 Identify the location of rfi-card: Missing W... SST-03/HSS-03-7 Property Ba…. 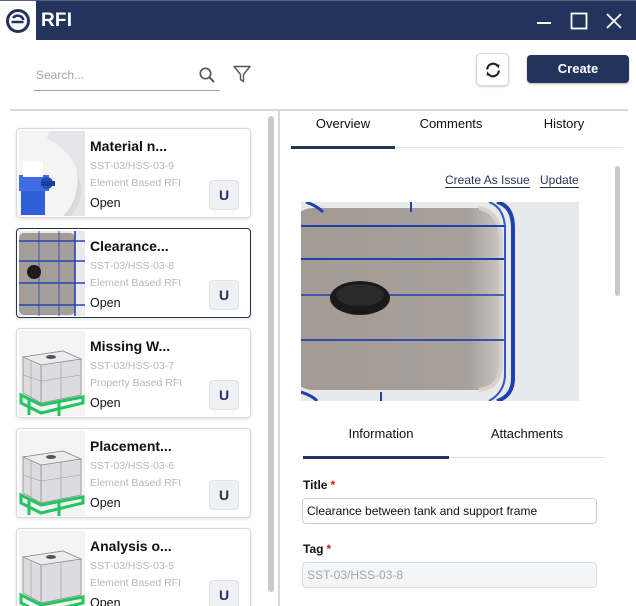
(133, 373).